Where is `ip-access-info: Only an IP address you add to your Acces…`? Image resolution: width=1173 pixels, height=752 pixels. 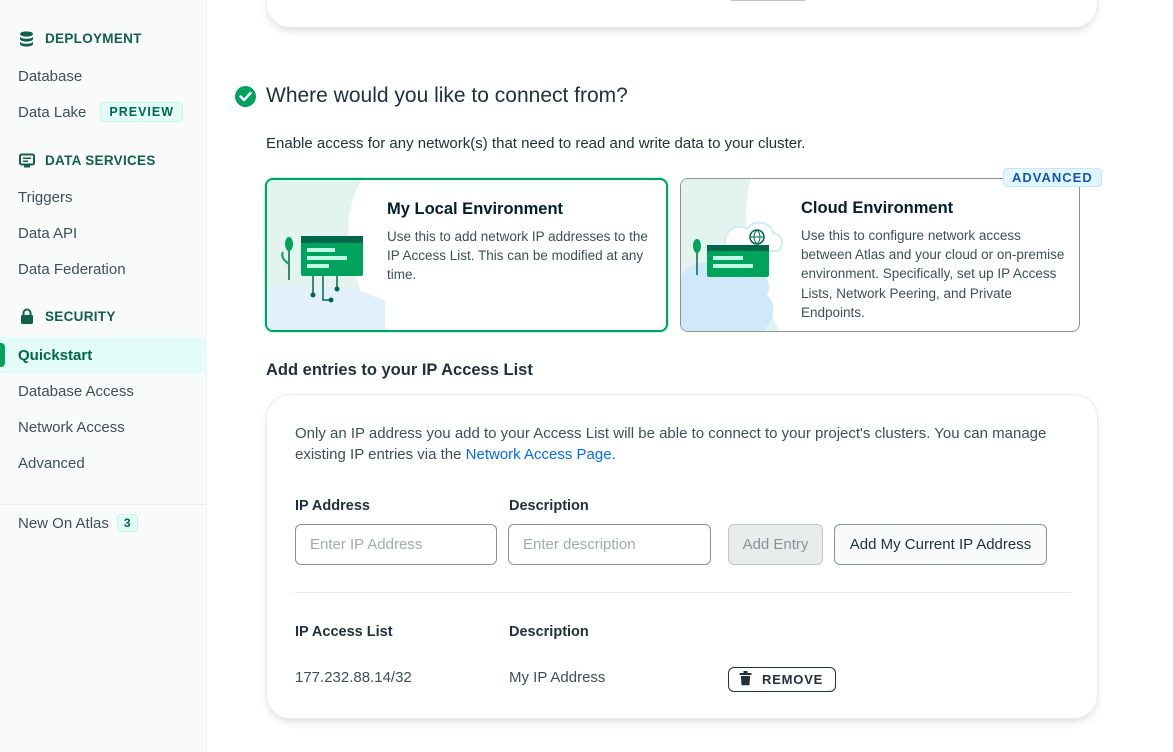 ip-access-info: Only an IP address you add to your Acces… is located at coordinates (685, 444).